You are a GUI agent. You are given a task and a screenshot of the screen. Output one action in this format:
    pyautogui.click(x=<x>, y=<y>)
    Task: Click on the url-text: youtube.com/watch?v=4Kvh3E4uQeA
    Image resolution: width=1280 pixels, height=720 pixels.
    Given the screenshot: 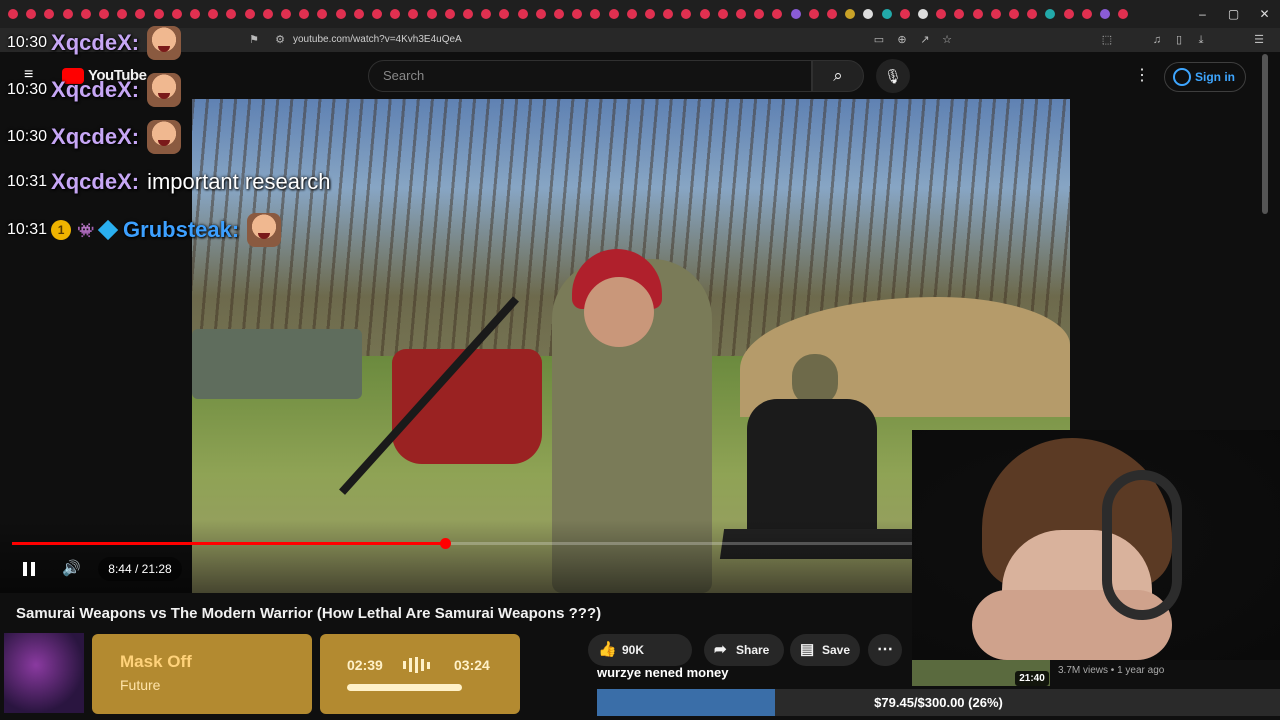 What is the action you would take?
    pyautogui.click(x=377, y=39)
    